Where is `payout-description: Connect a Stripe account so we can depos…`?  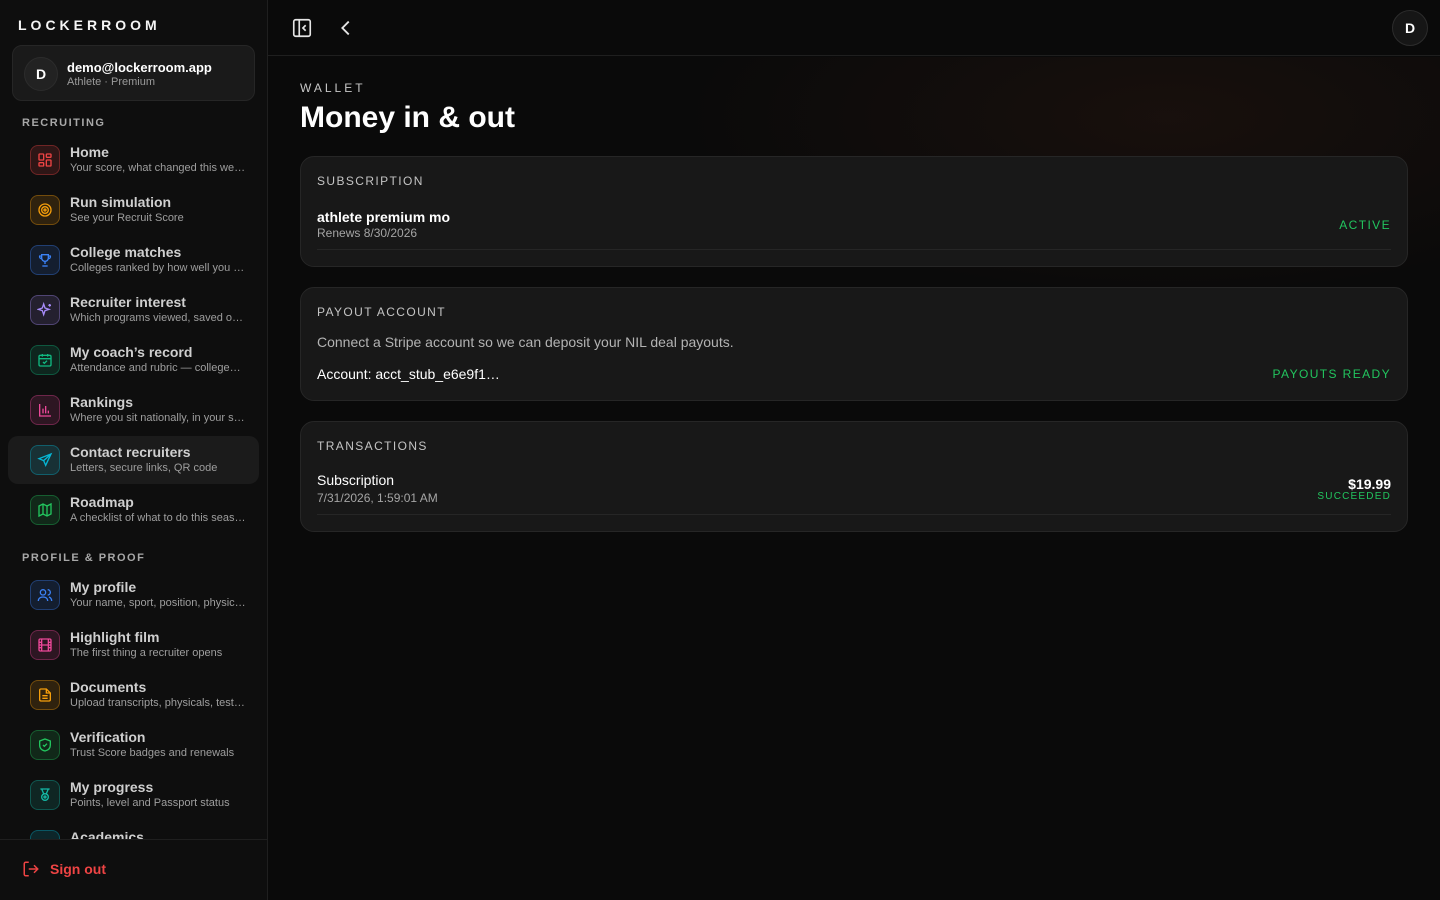
payout-description: Connect a Stripe account so we can depos… is located at coordinates (525, 342).